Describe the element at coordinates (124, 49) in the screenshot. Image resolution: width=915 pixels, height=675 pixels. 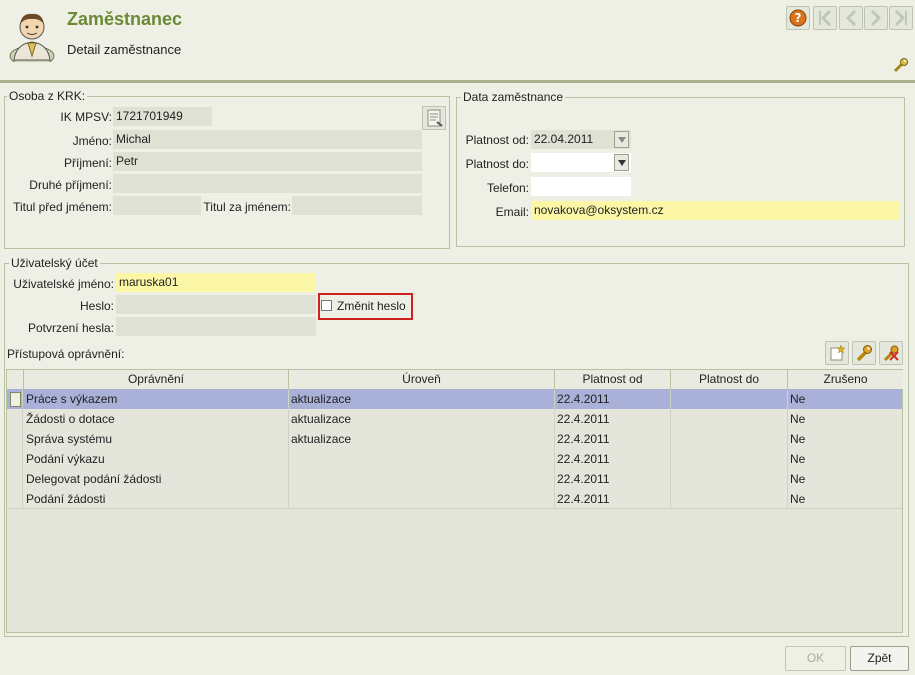
I see `page-subtitle: Detail zaměstnance` at that location.